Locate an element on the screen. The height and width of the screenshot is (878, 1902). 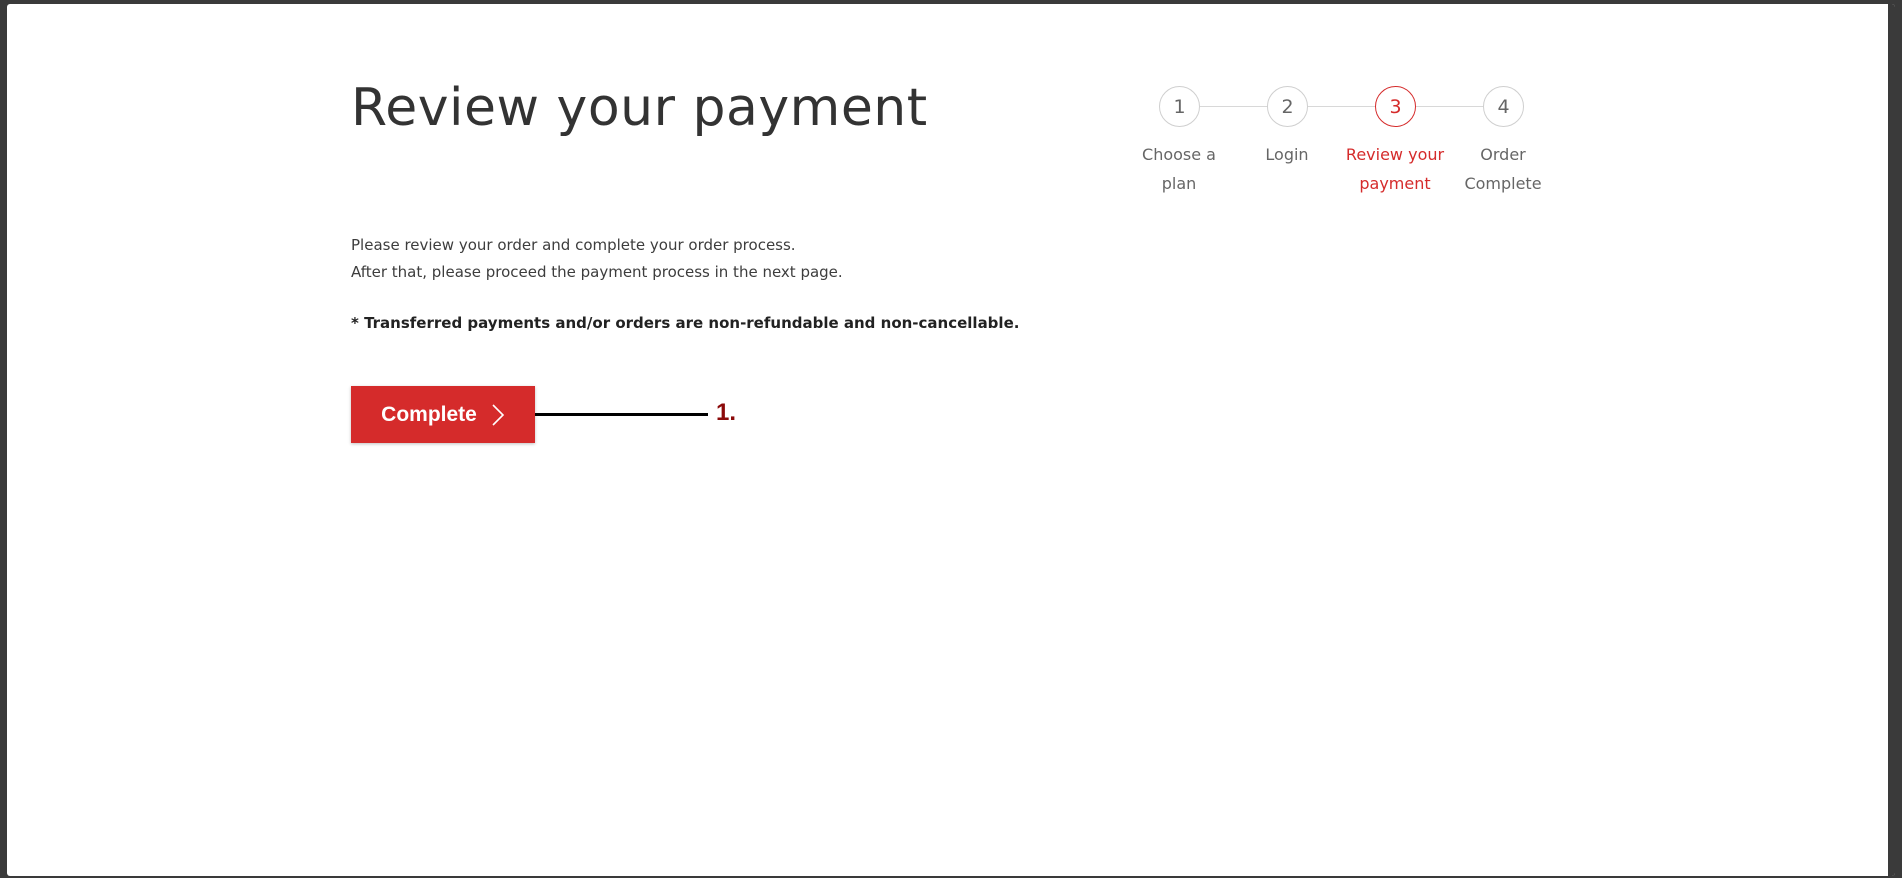
step-3-label: Review your payment is located at coordinates (1395, 169).